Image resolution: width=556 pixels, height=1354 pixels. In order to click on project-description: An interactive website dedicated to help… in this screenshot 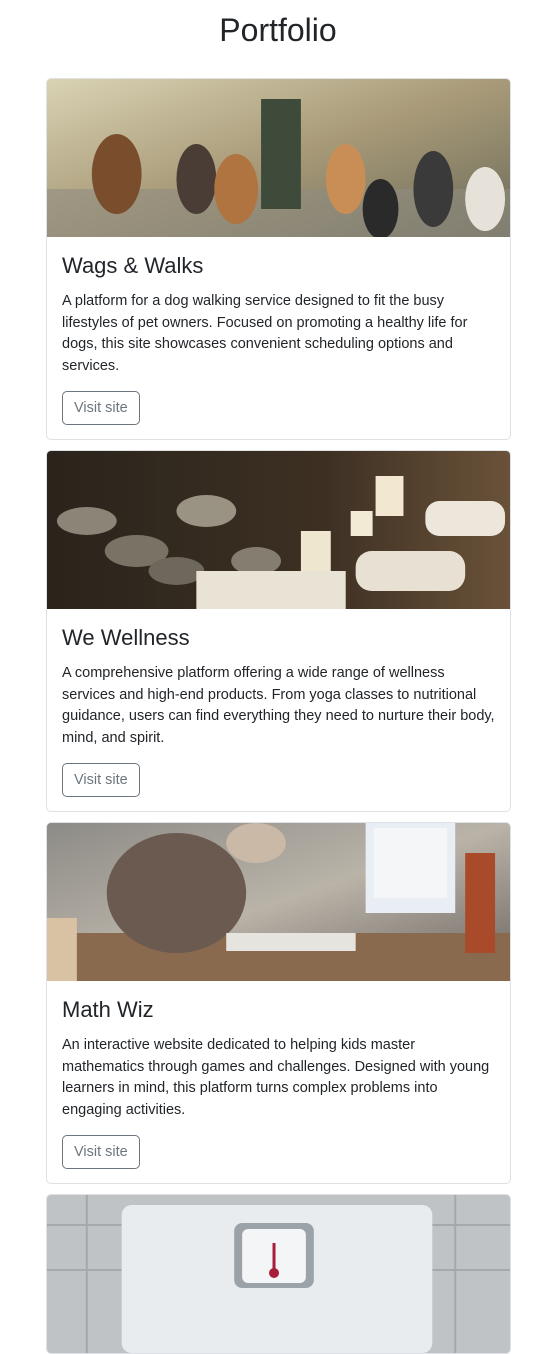, I will do `click(276, 1077)`.